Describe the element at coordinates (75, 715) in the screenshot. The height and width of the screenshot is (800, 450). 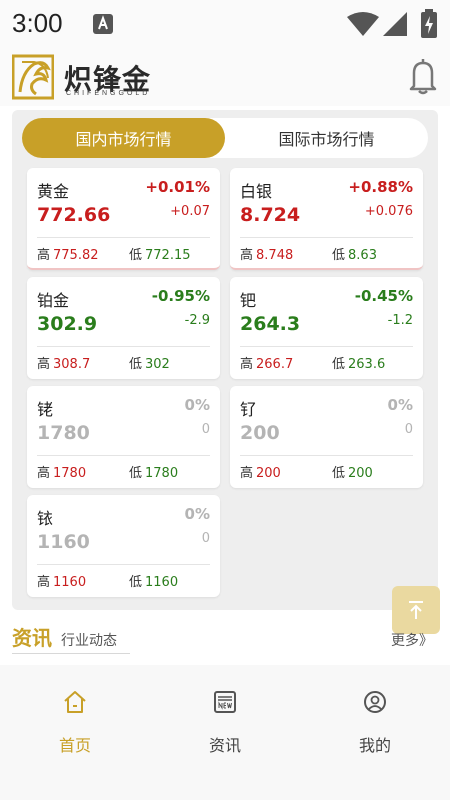
I see `nav-home: 首页` at that location.